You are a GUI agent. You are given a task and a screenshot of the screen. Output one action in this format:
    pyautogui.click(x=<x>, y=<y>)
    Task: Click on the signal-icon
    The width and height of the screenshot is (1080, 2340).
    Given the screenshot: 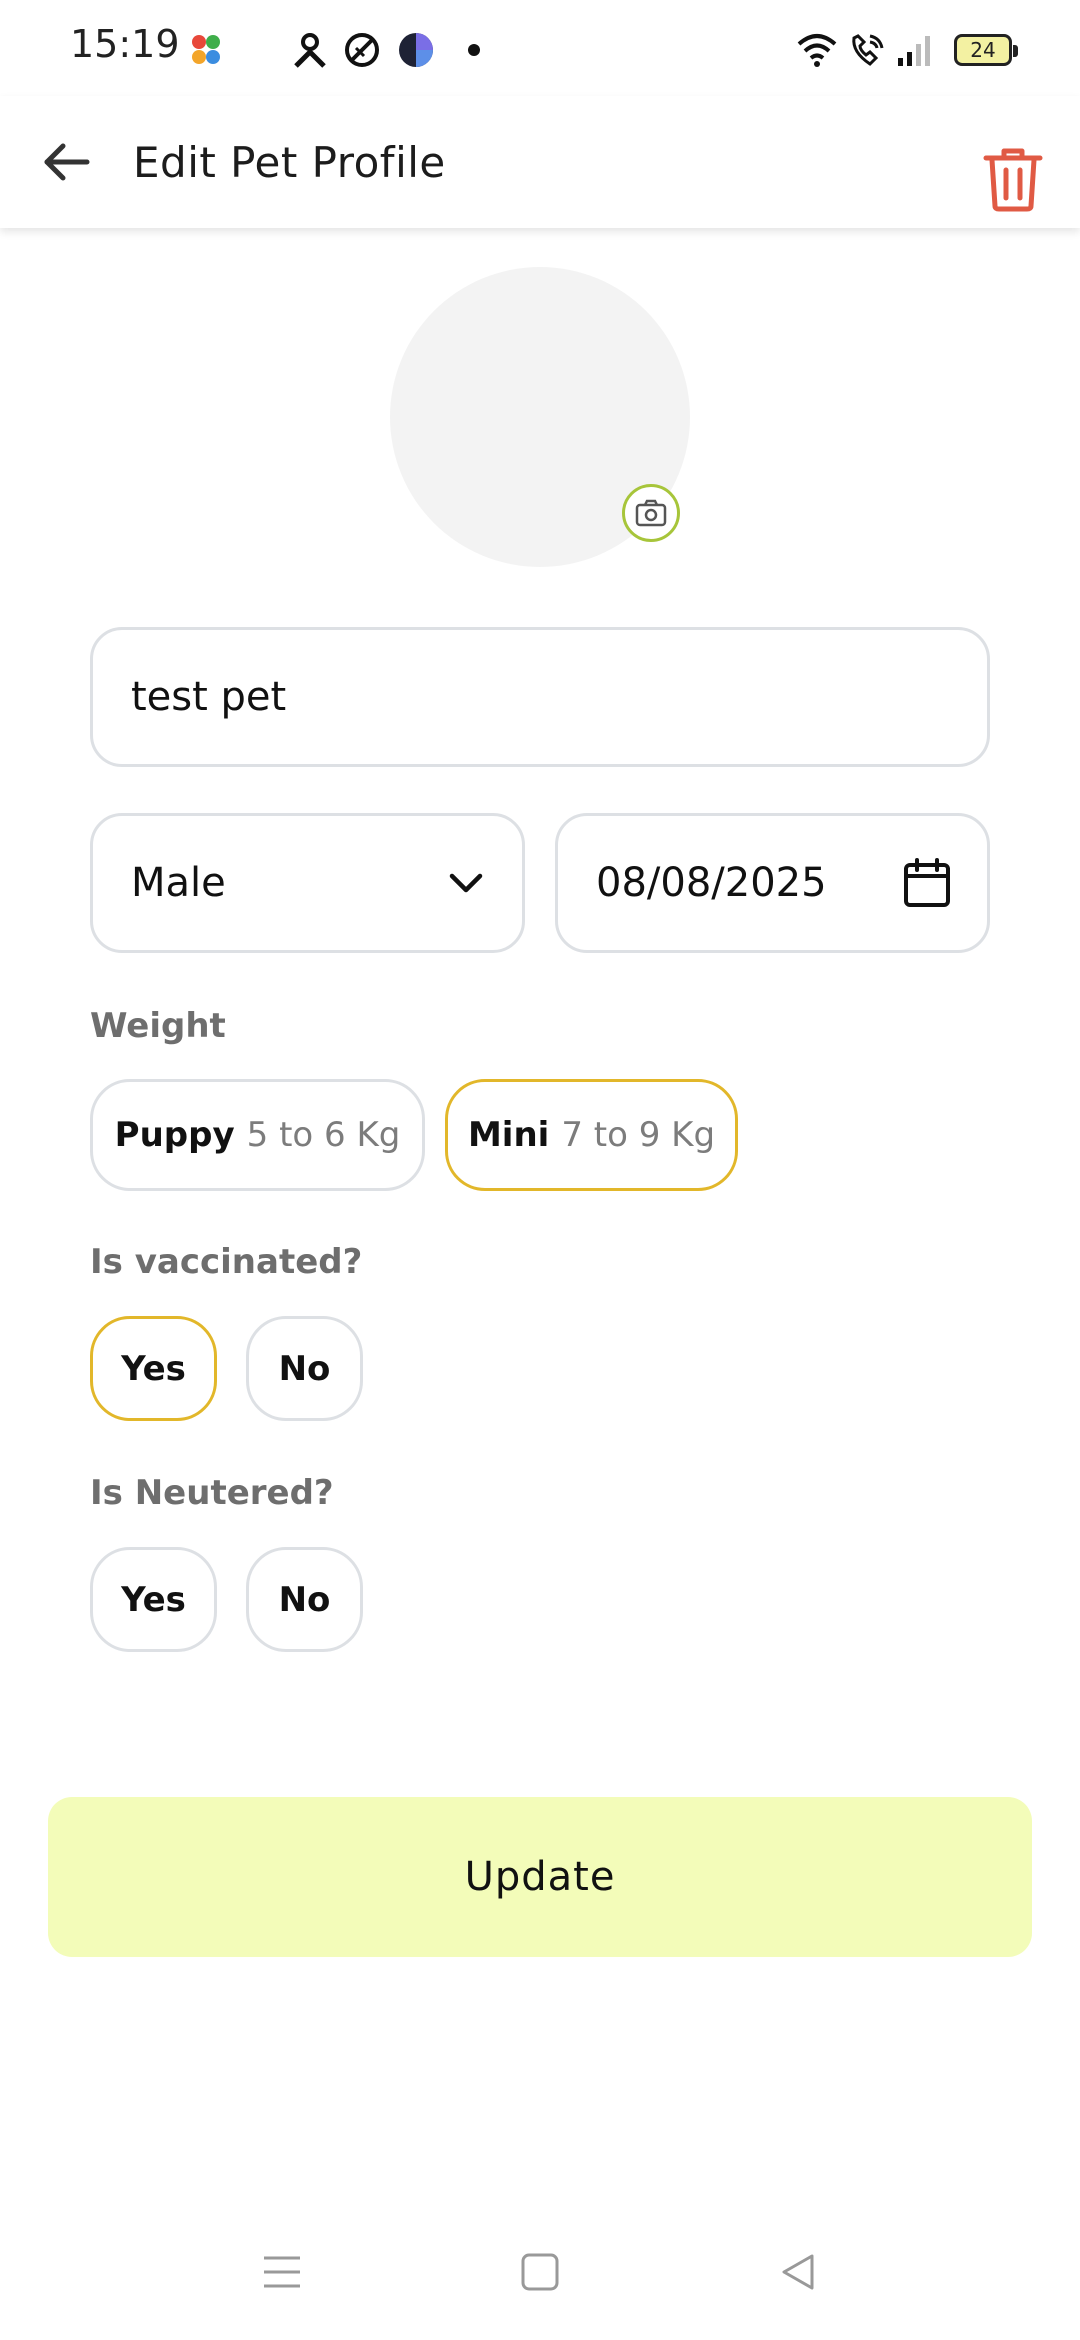 What is the action you would take?
    pyautogui.click(x=914, y=51)
    